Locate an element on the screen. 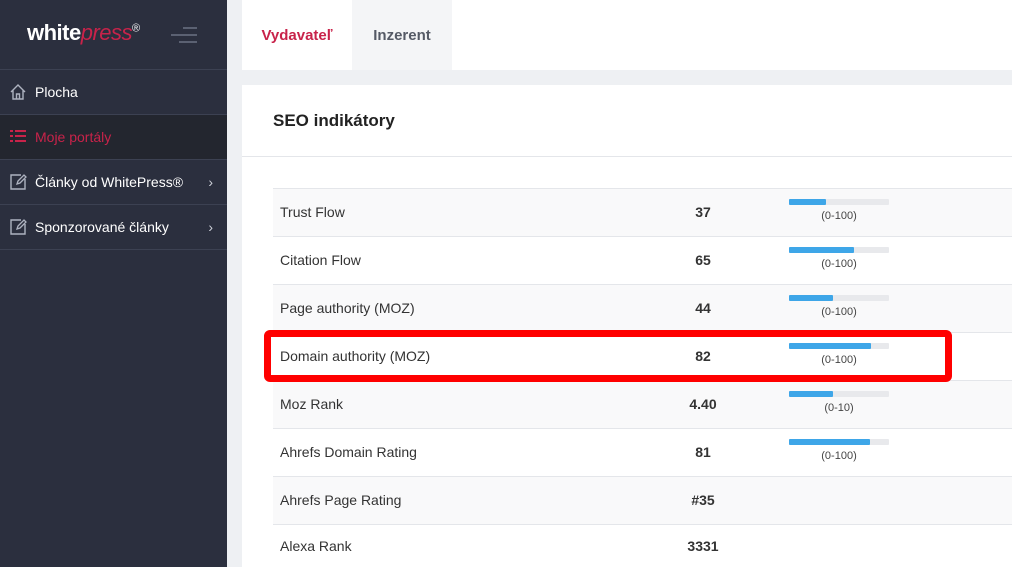  highlight-box is located at coordinates (608, 356).